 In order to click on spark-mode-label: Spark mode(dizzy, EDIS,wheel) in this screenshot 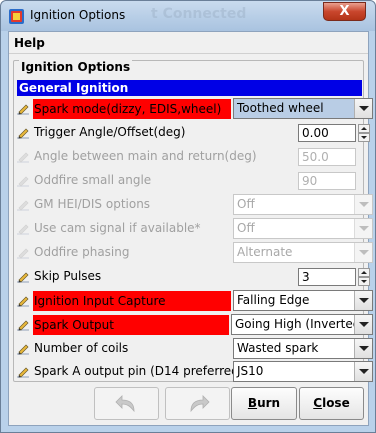, I will do `click(132, 109)`.